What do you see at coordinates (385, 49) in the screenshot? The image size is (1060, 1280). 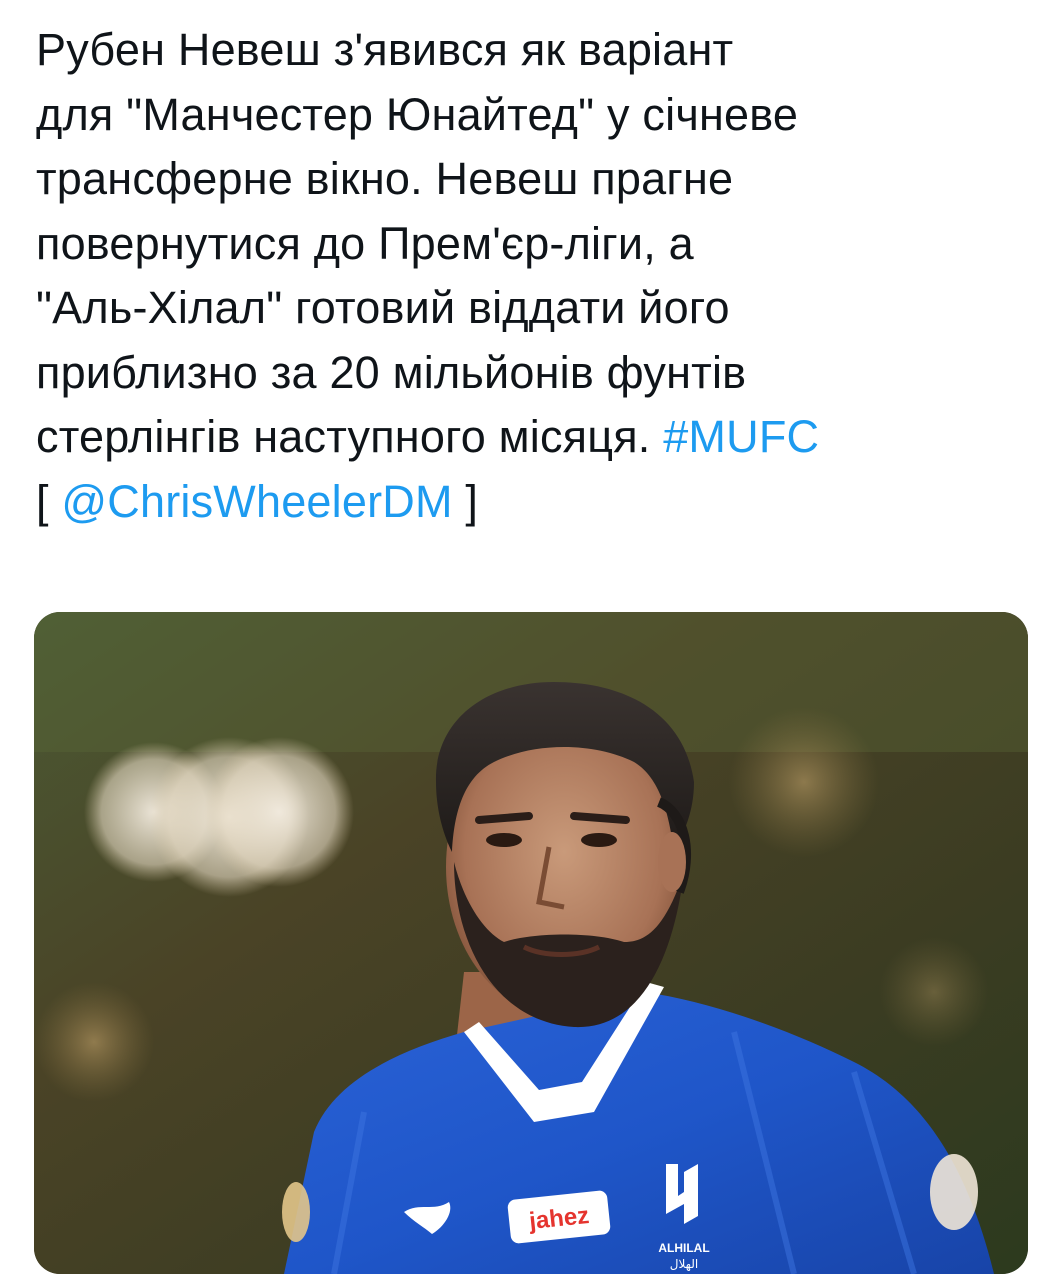 I see `tweet-text-line: Рубен Невеш з'явився як варіант` at bounding box center [385, 49].